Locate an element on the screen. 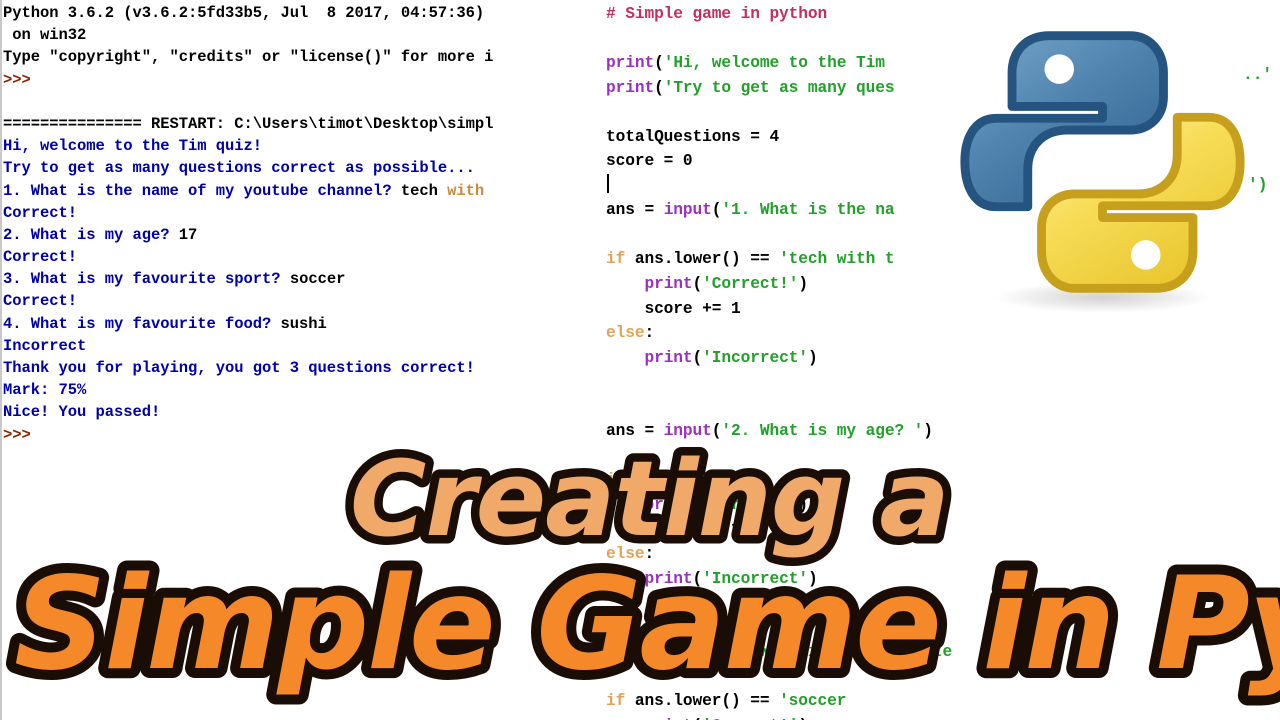 The height and width of the screenshot is (720, 1280). shell-line: Hi, welcome to the Tim quiz! is located at coordinates (133, 146).